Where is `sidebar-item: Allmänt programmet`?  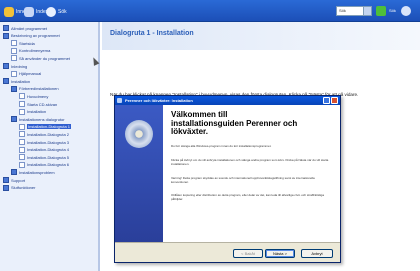 sidebar-item: Allmänt programmet is located at coordinates (25, 28).